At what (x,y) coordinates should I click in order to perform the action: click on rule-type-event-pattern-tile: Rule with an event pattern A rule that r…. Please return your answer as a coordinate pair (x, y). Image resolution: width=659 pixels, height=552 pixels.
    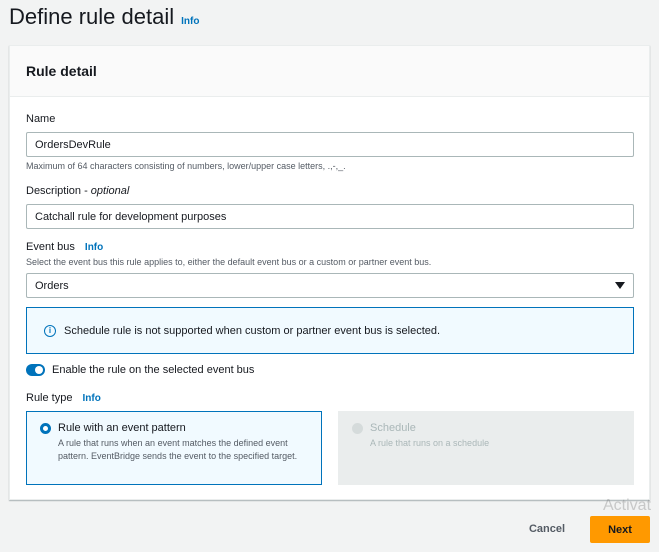
    Looking at the image, I should click on (174, 448).